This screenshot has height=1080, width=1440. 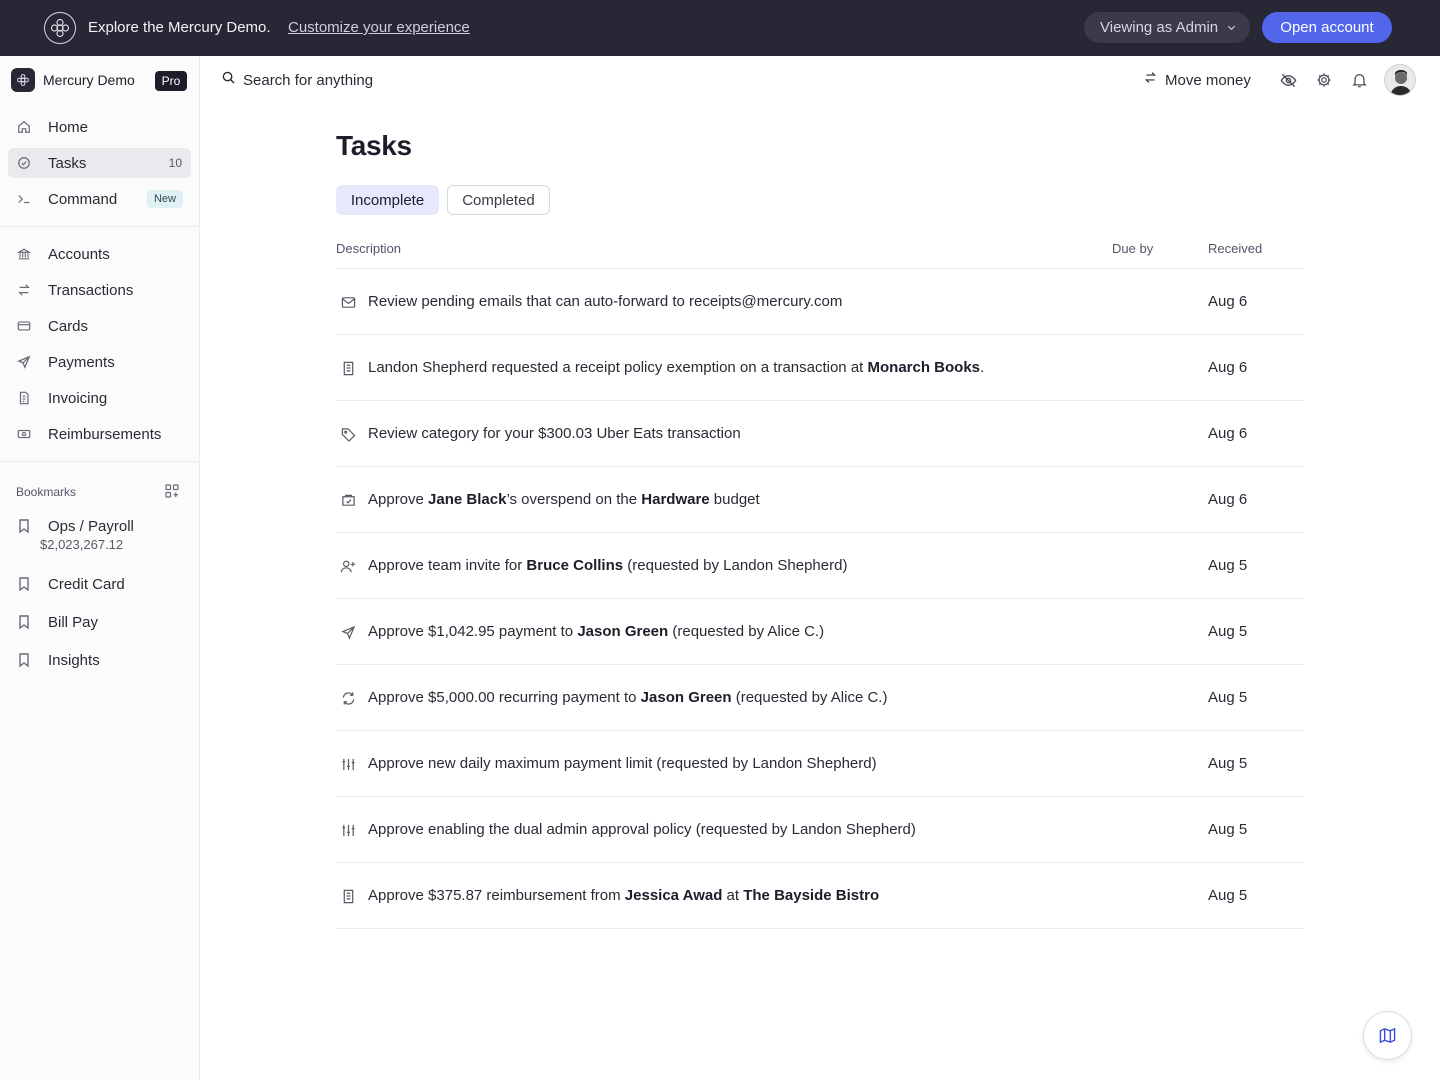 What do you see at coordinates (1231, 28) in the screenshot?
I see `chevron-down-icon` at bounding box center [1231, 28].